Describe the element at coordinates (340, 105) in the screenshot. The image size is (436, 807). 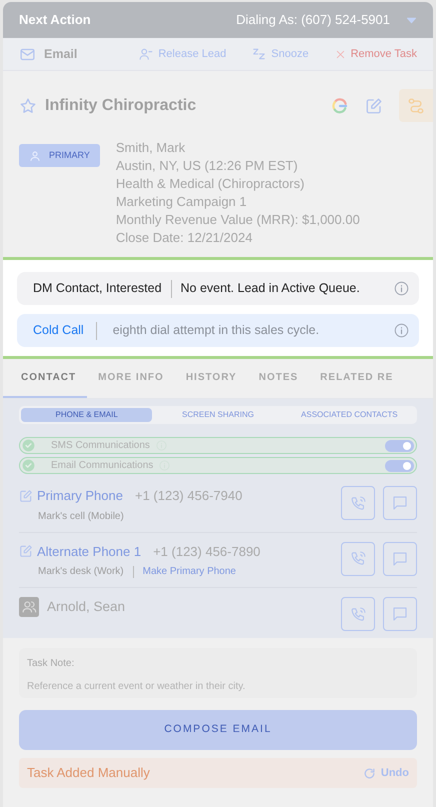
I see `g-logo-icon` at that location.